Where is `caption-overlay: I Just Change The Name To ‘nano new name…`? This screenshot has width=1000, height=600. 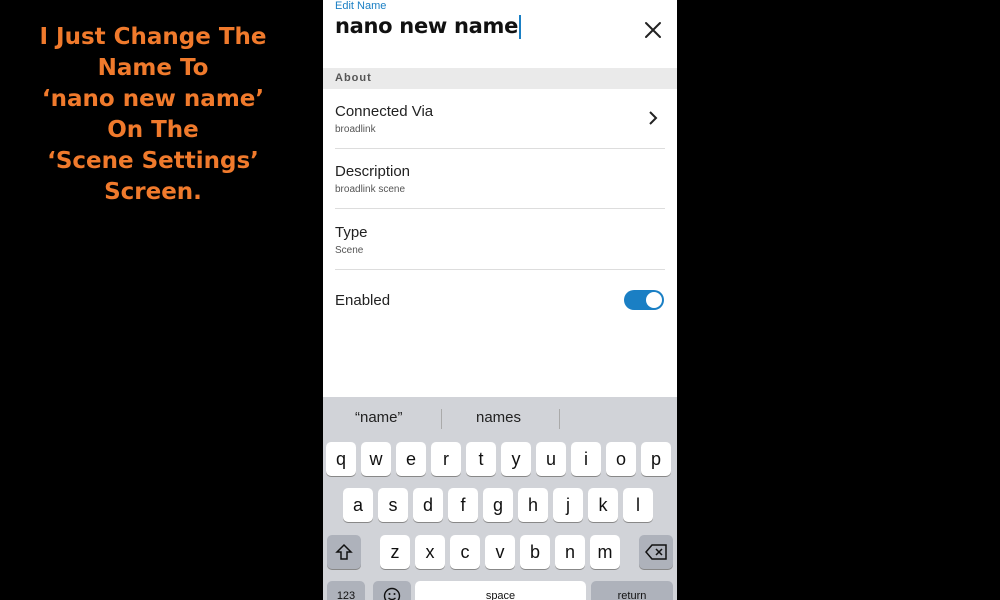
caption-overlay: I Just Change The Name To ‘nano new name… is located at coordinates (153, 115).